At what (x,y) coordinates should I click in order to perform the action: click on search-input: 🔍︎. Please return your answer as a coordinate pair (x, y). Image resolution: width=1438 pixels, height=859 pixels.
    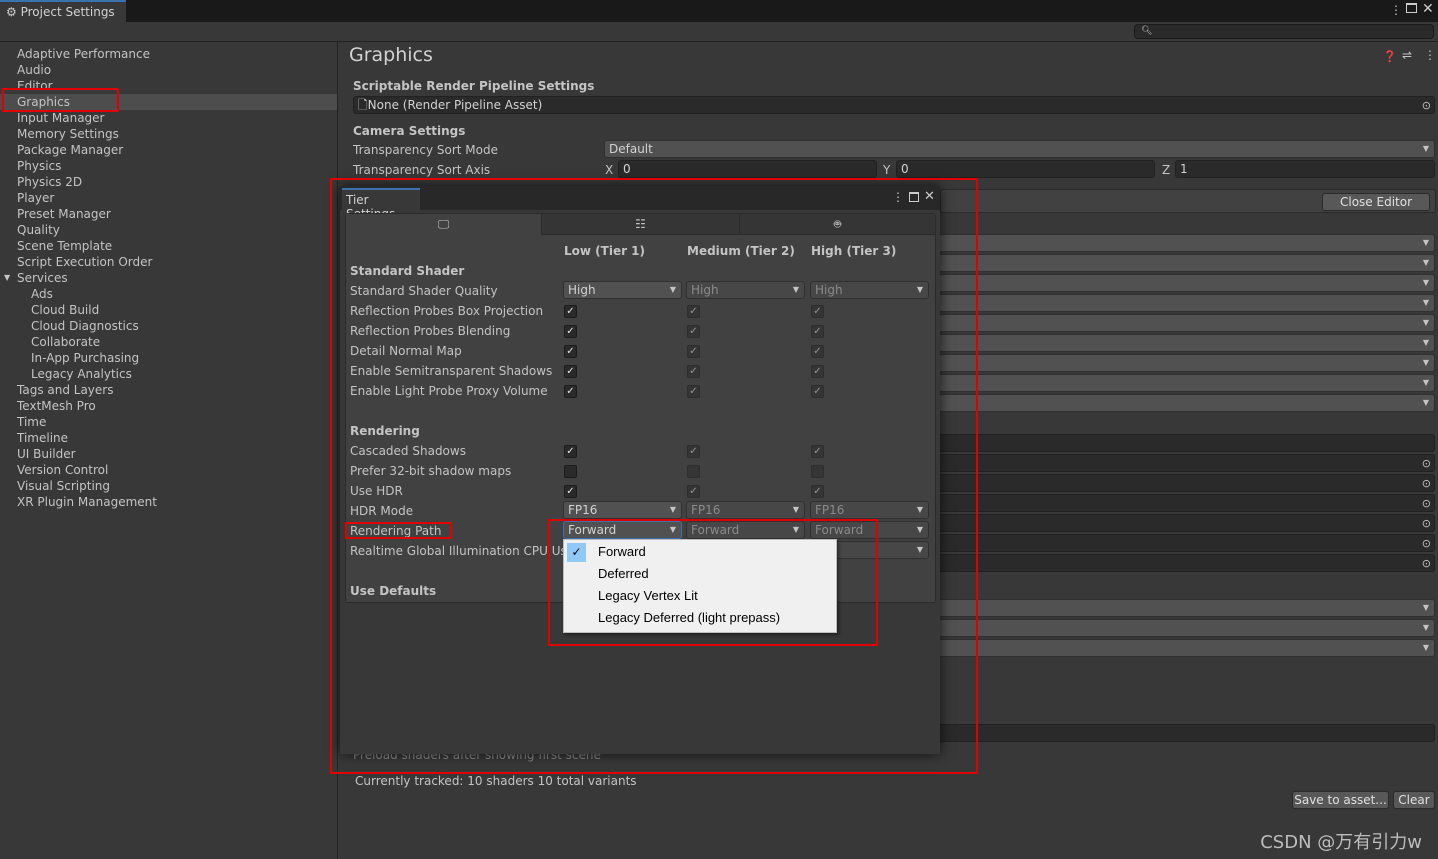
    Looking at the image, I should click on (1284, 31).